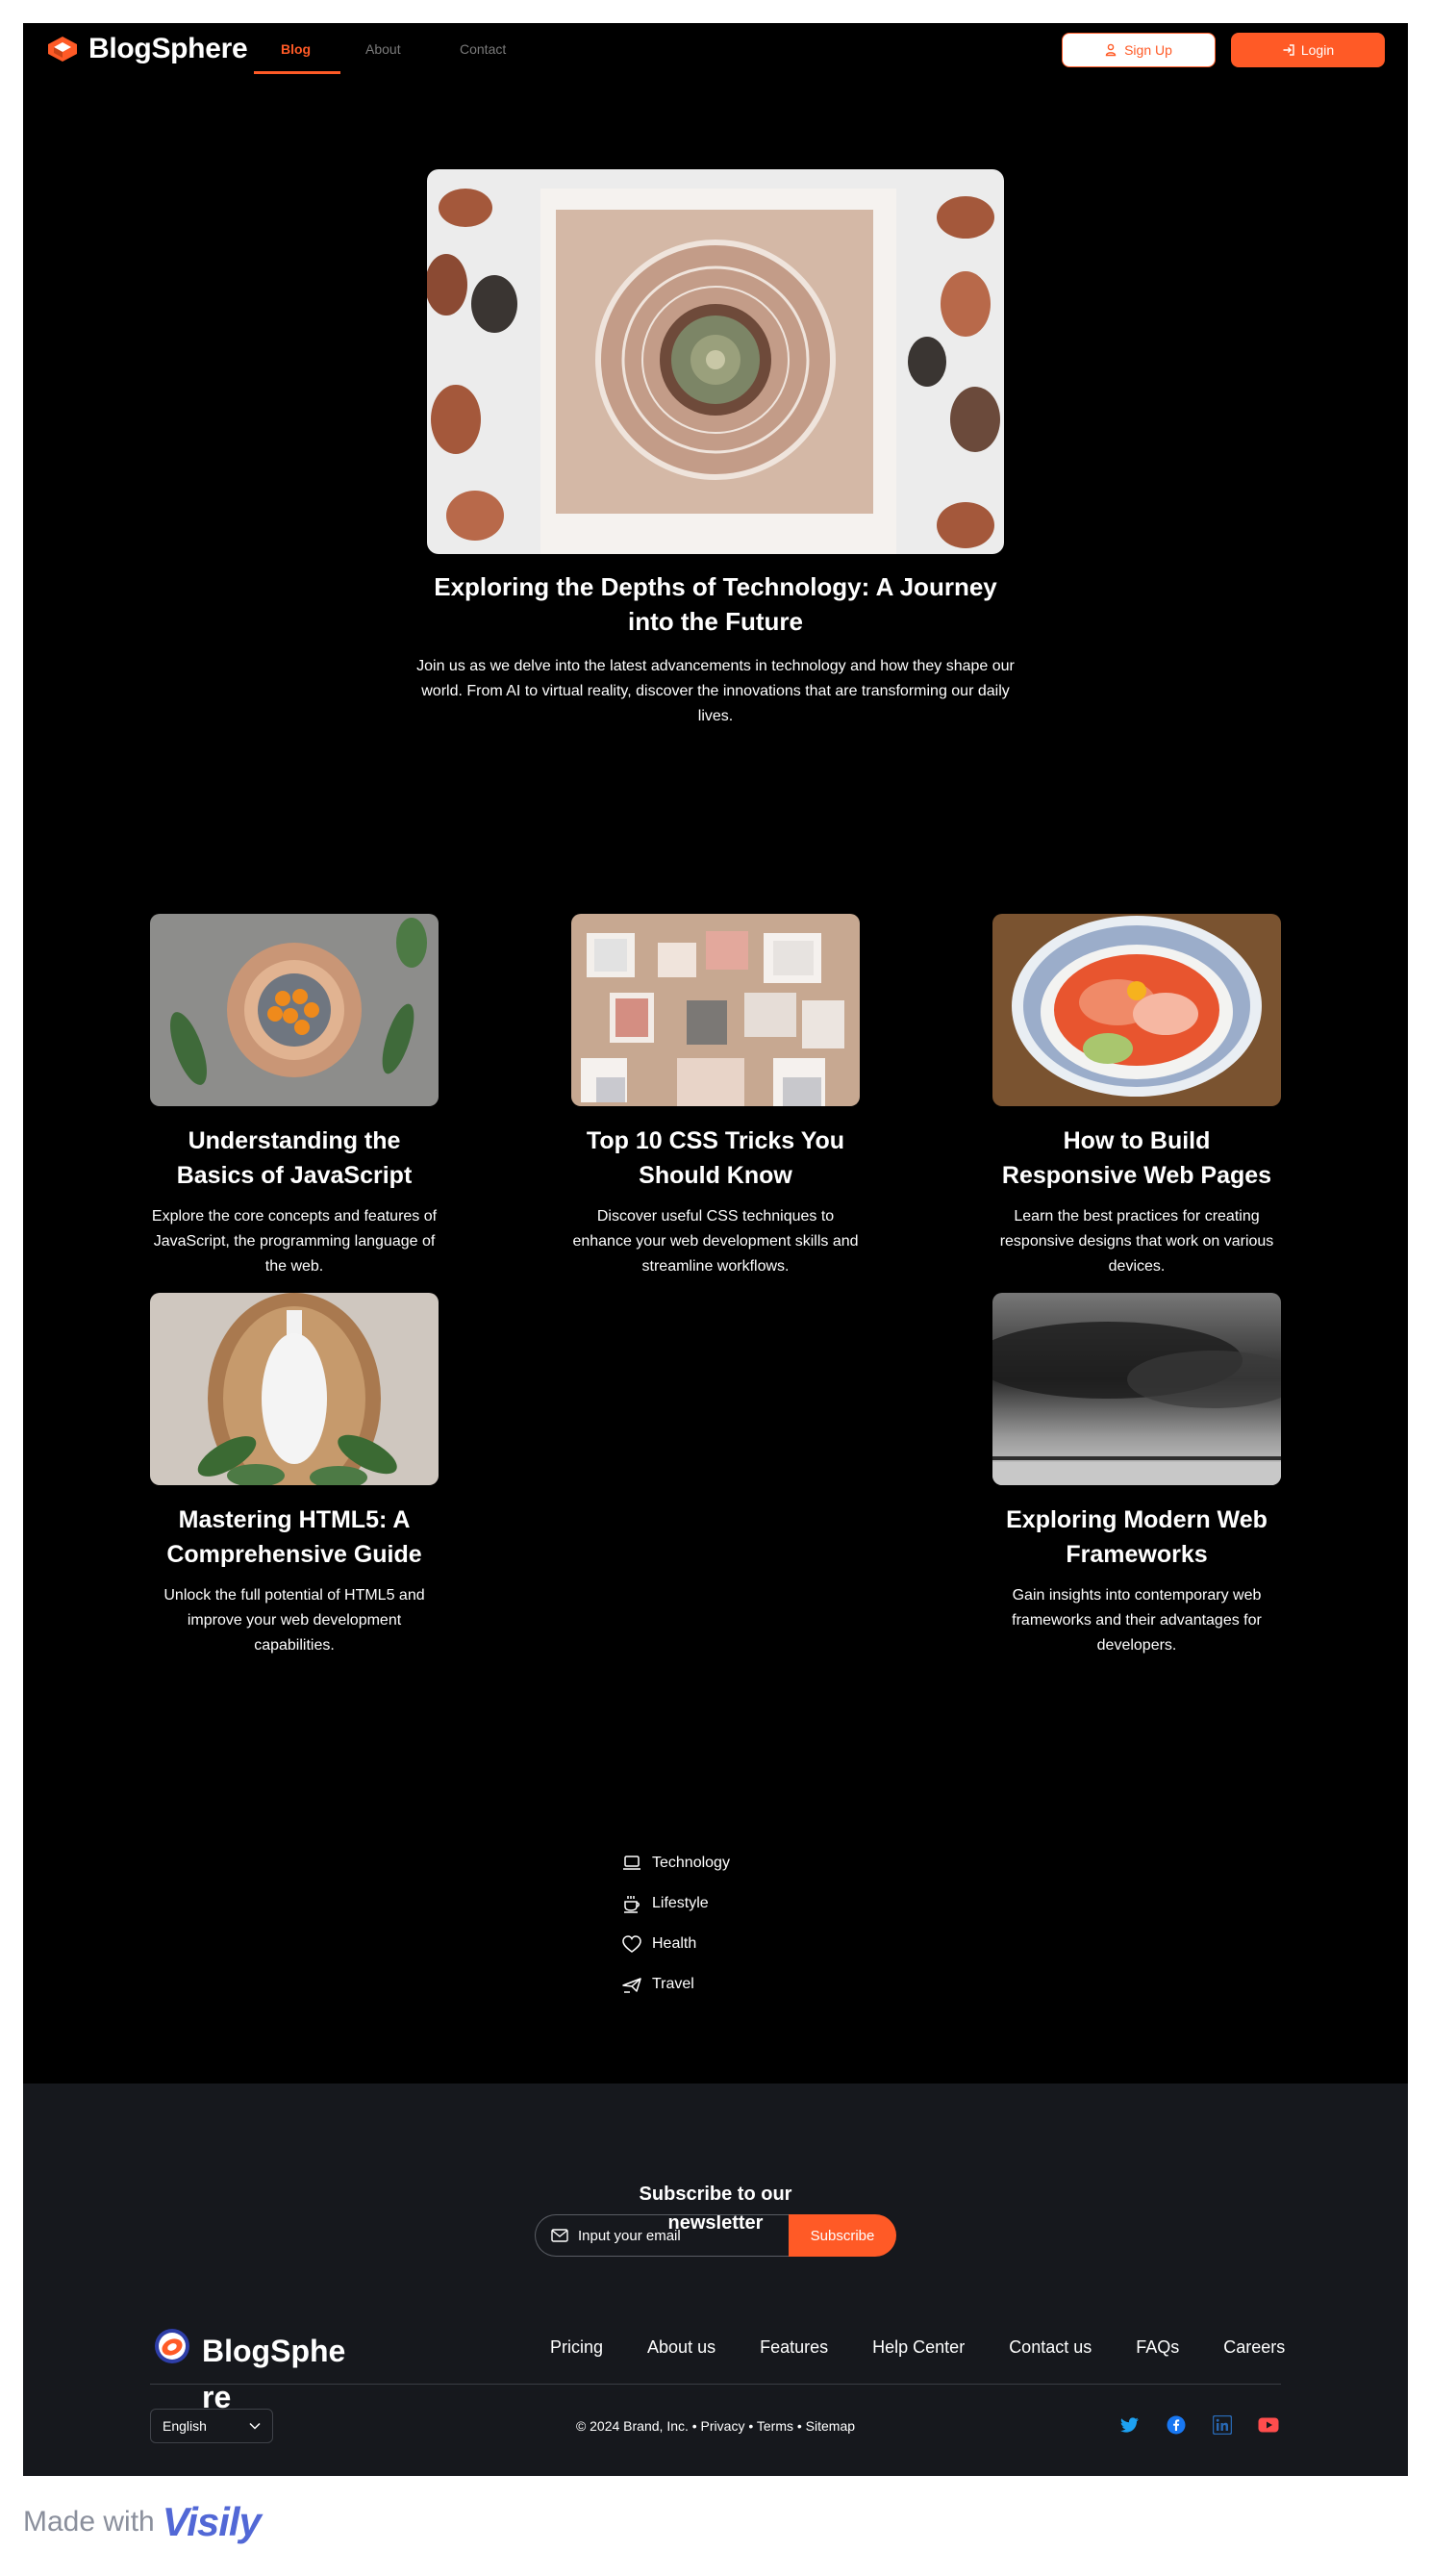 The width and height of the screenshot is (1431, 2576). What do you see at coordinates (681, 2347) in the screenshot?
I see `footer-link-about-us: About us` at bounding box center [681, 2347].